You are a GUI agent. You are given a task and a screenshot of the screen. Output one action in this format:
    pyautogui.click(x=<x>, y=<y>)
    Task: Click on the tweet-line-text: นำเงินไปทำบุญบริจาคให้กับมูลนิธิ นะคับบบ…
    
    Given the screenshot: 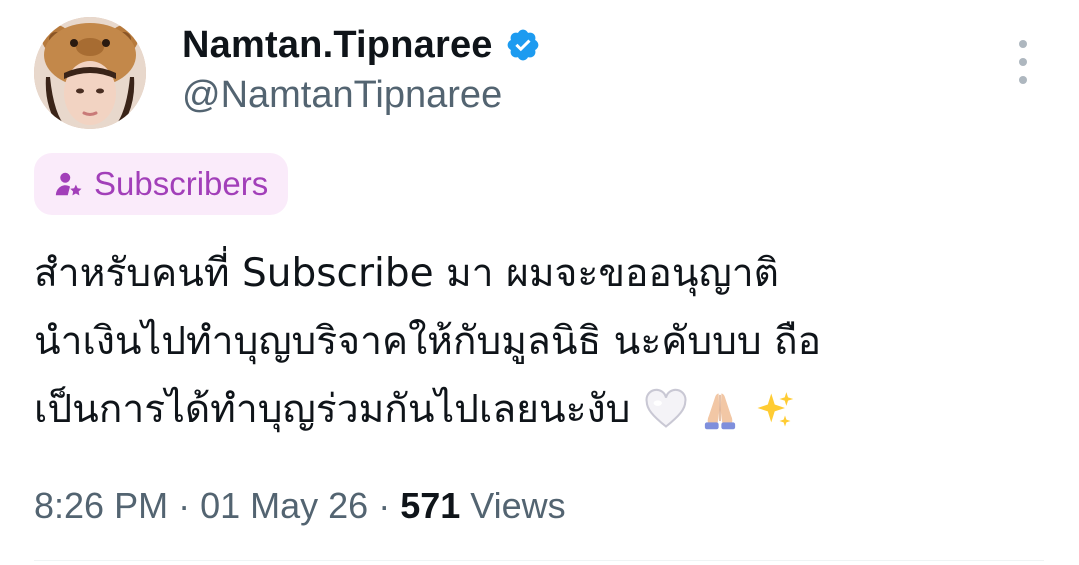 What is the action you would take?
    pyautogui.click(x=428, y=341)
    